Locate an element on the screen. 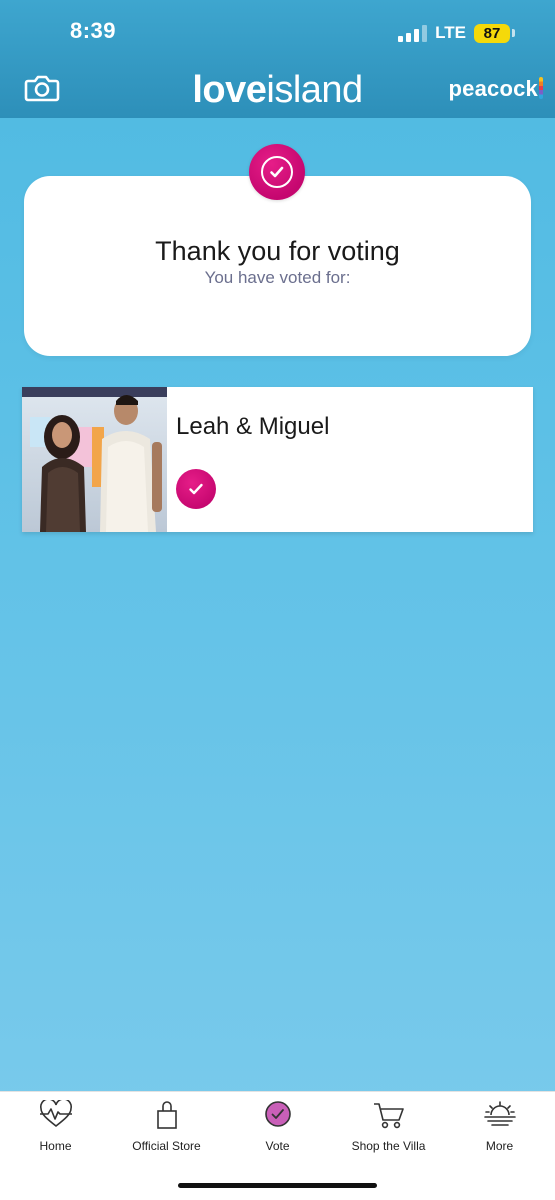  home-indicator is located at coordinates (277, 1185).